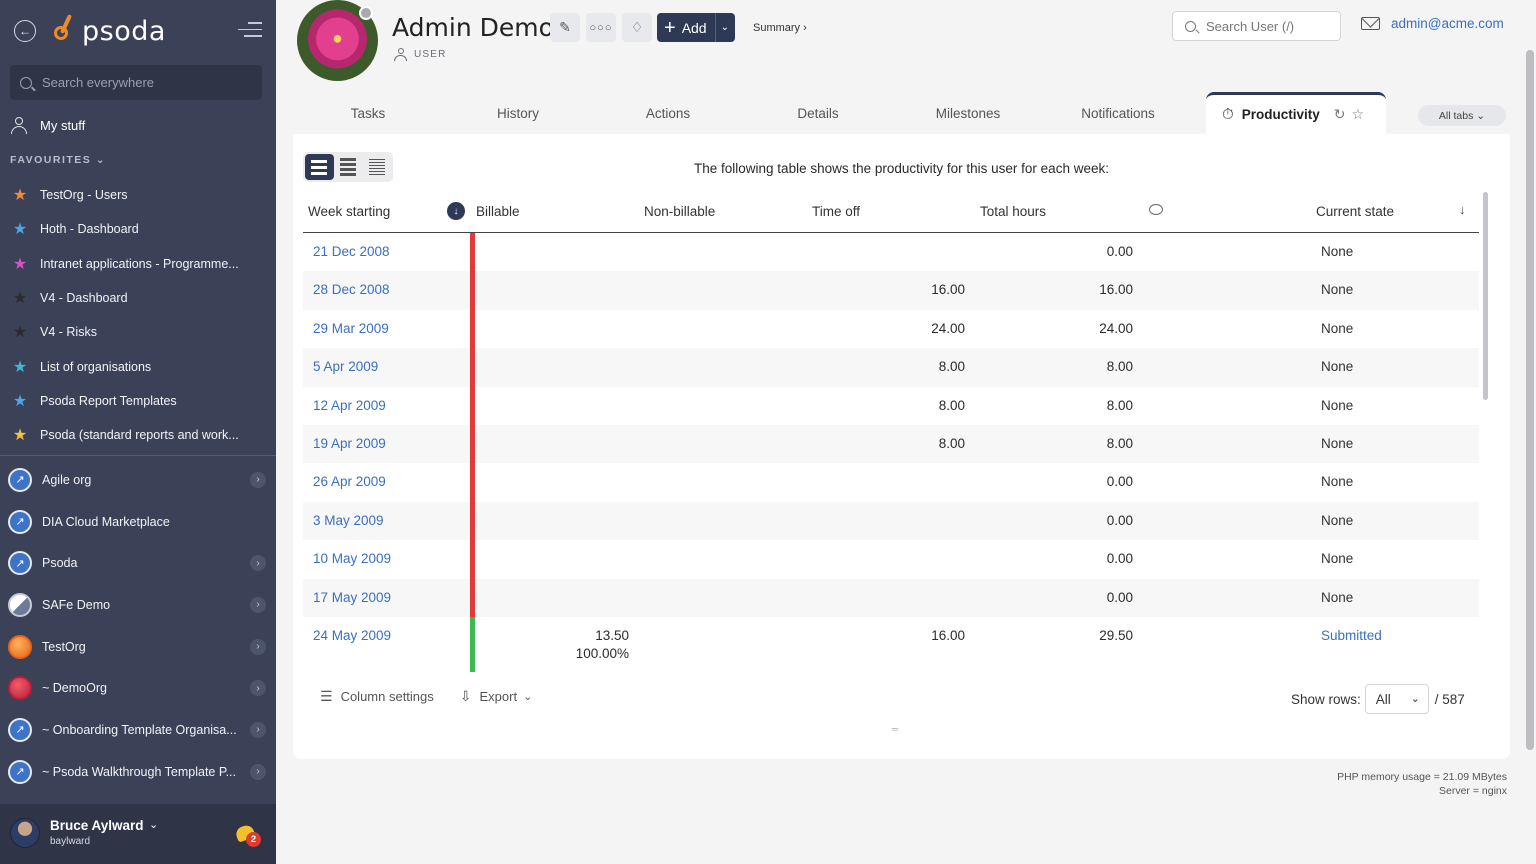  What do you see at coordinates (1013, 211) in the screenshot?
I see `column-total-hours: Total hours` at bounding box center [1013, 211].